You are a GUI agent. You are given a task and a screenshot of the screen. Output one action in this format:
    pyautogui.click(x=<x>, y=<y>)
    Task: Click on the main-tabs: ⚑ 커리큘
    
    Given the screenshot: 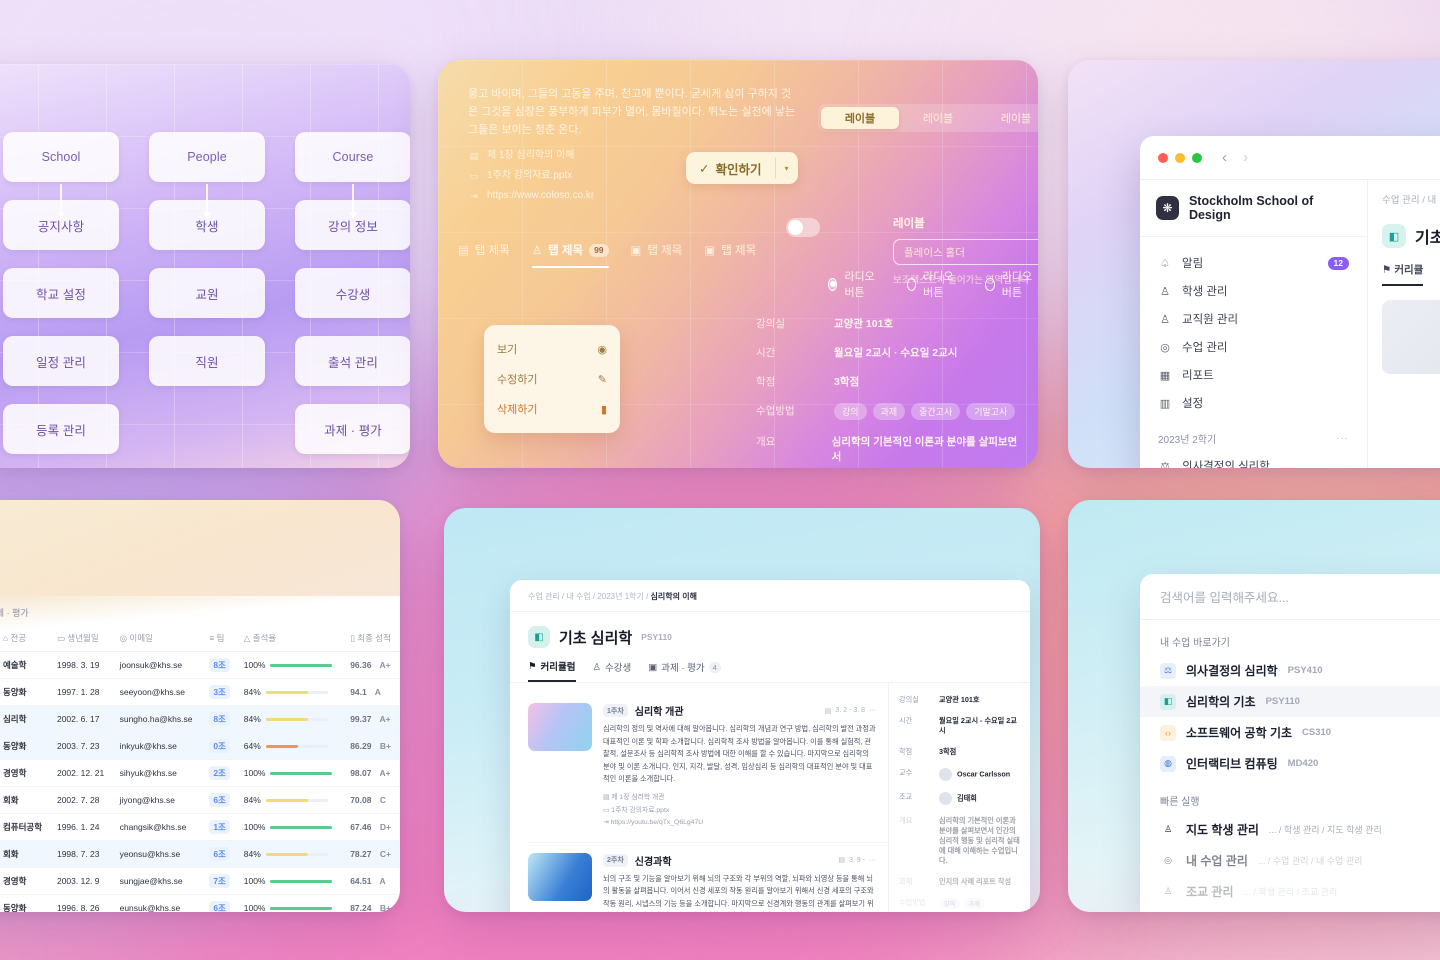 What is the action you would take?
    pyautogui.click(x=1411, y=274)
    